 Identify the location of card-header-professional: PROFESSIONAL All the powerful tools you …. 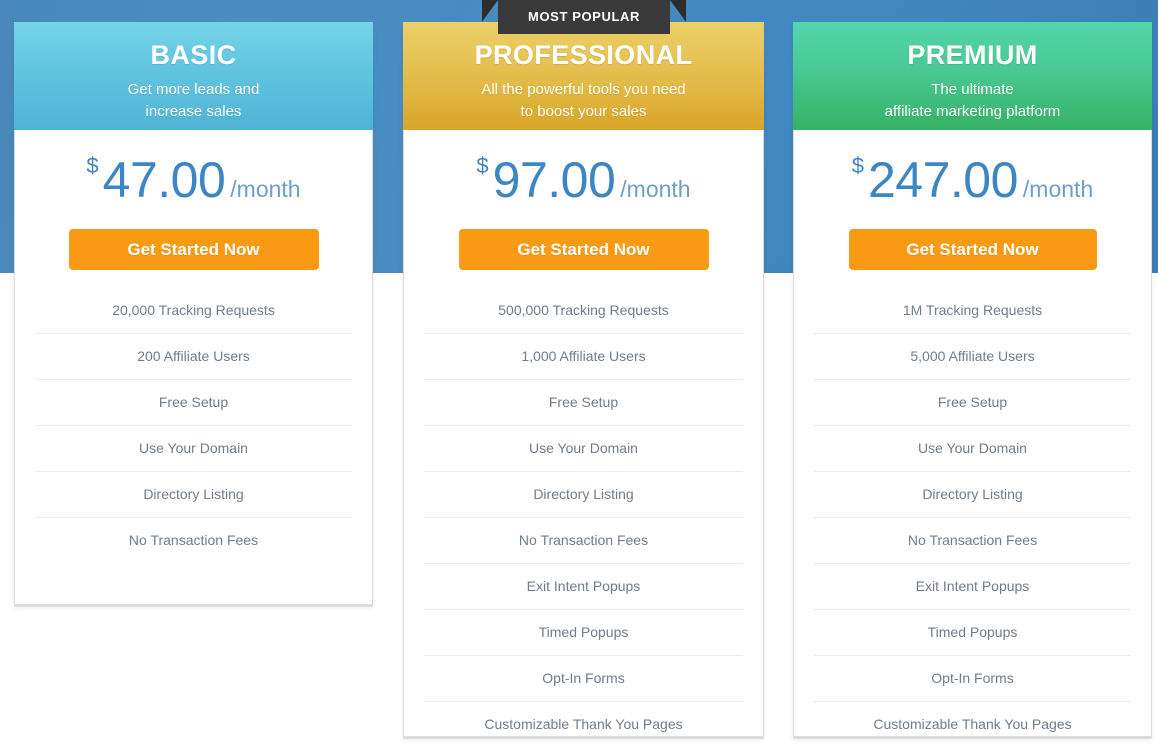
(583, 76).